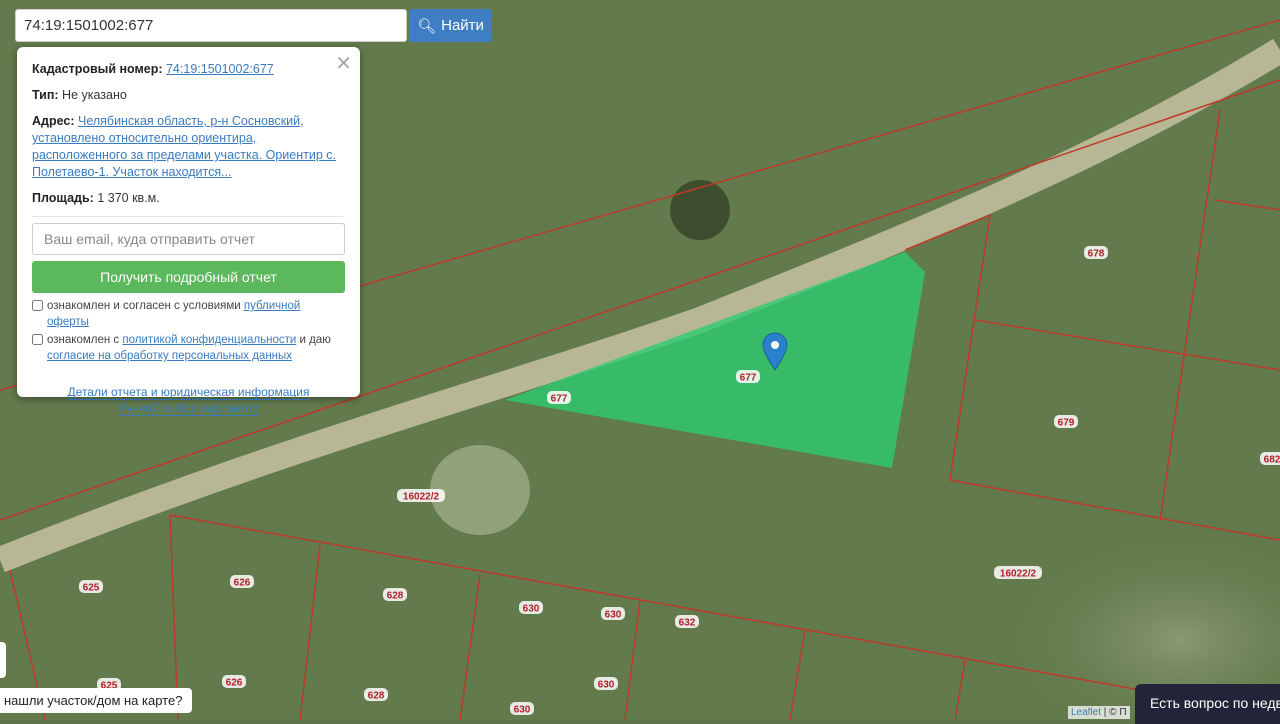 Image resolution: width=1280 pixels, height=724 pixels. What do you see at coordinates (3, 660) in the screenshot?
I see `map-control` at bounding box center [3, 660].